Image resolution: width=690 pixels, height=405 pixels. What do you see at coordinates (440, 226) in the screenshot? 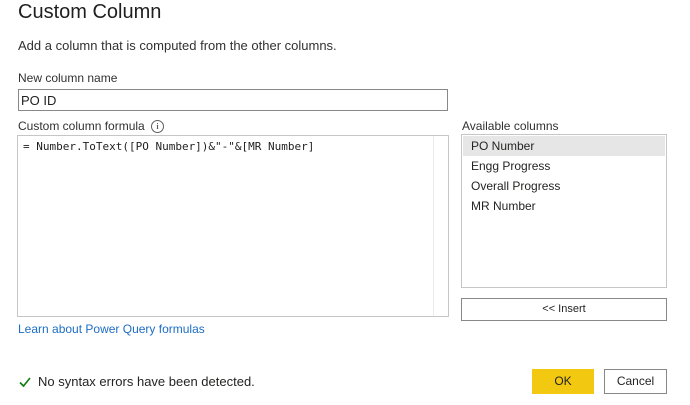
I see `formula-scrollbar` at bounding box center [440, 226].